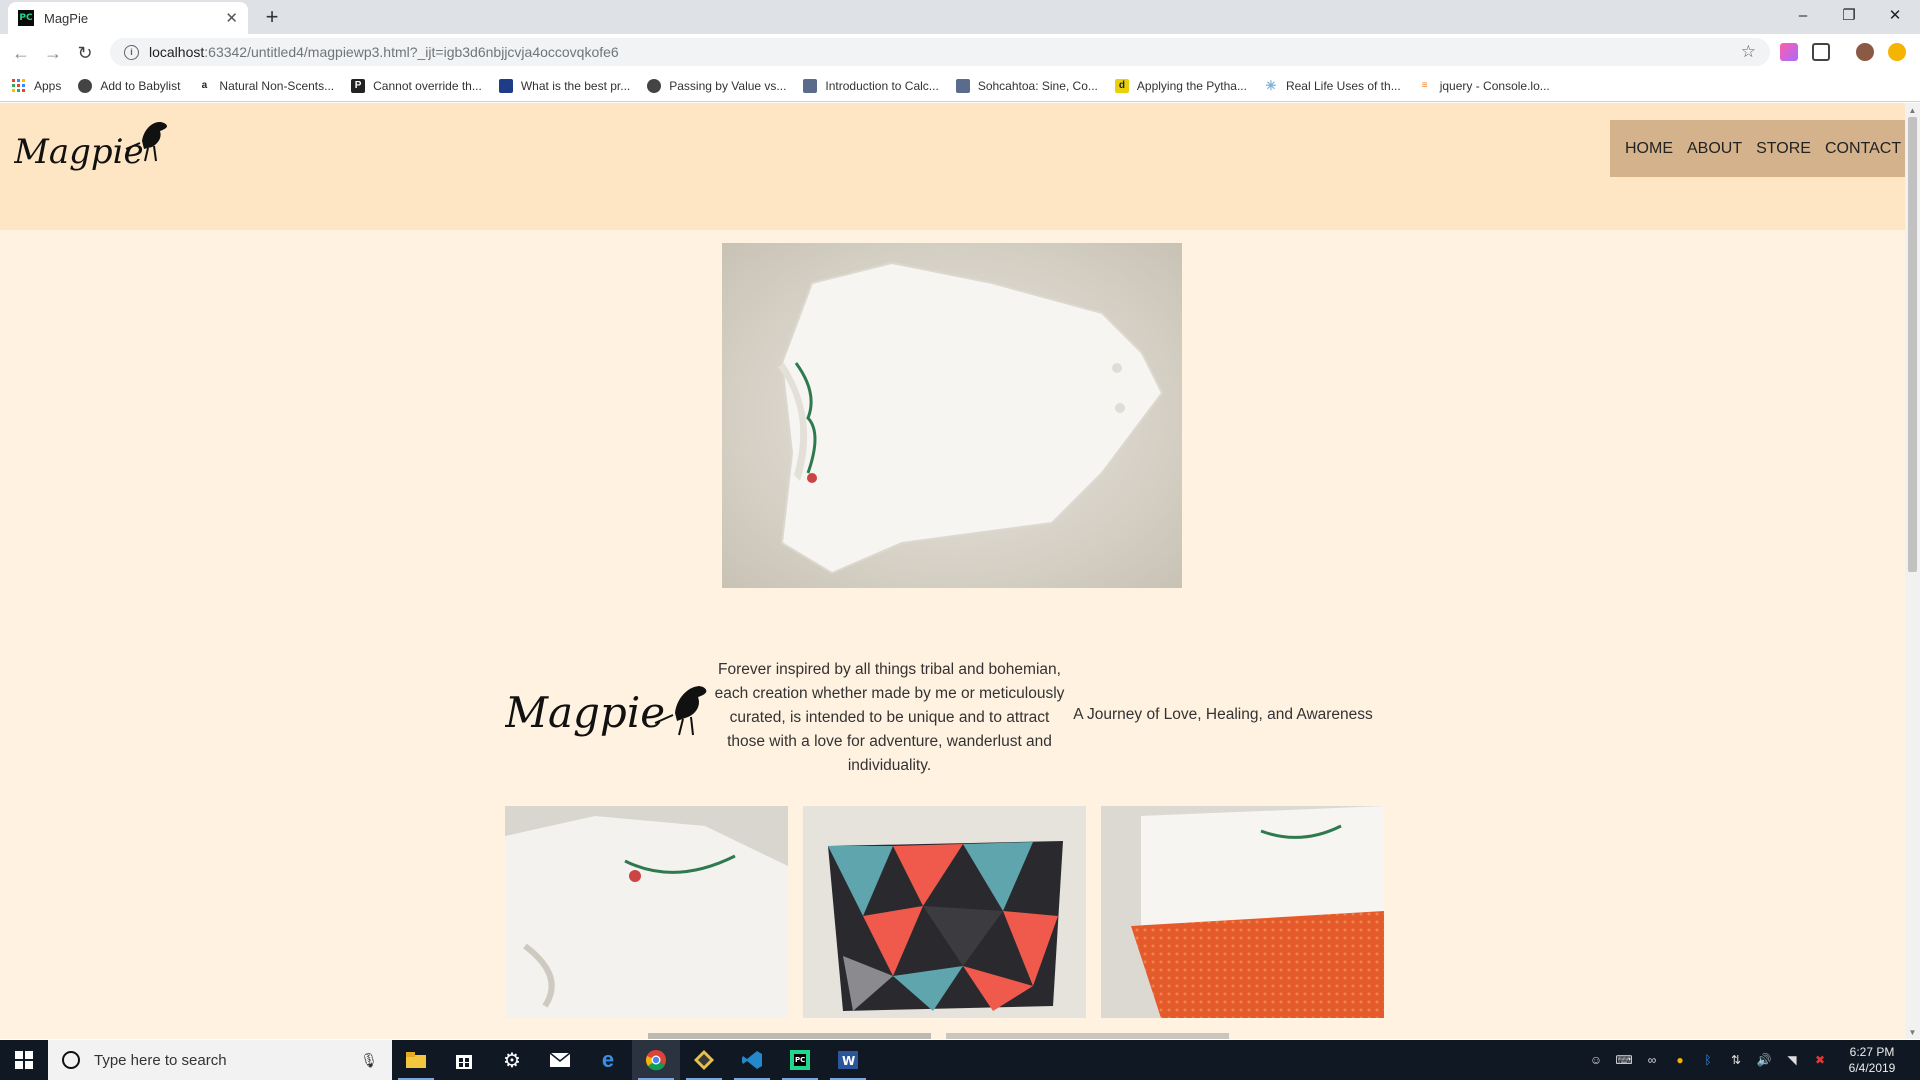  Describe the element at coordinates (464, 1060) in the screenshot. I see `store-icon` at that location.